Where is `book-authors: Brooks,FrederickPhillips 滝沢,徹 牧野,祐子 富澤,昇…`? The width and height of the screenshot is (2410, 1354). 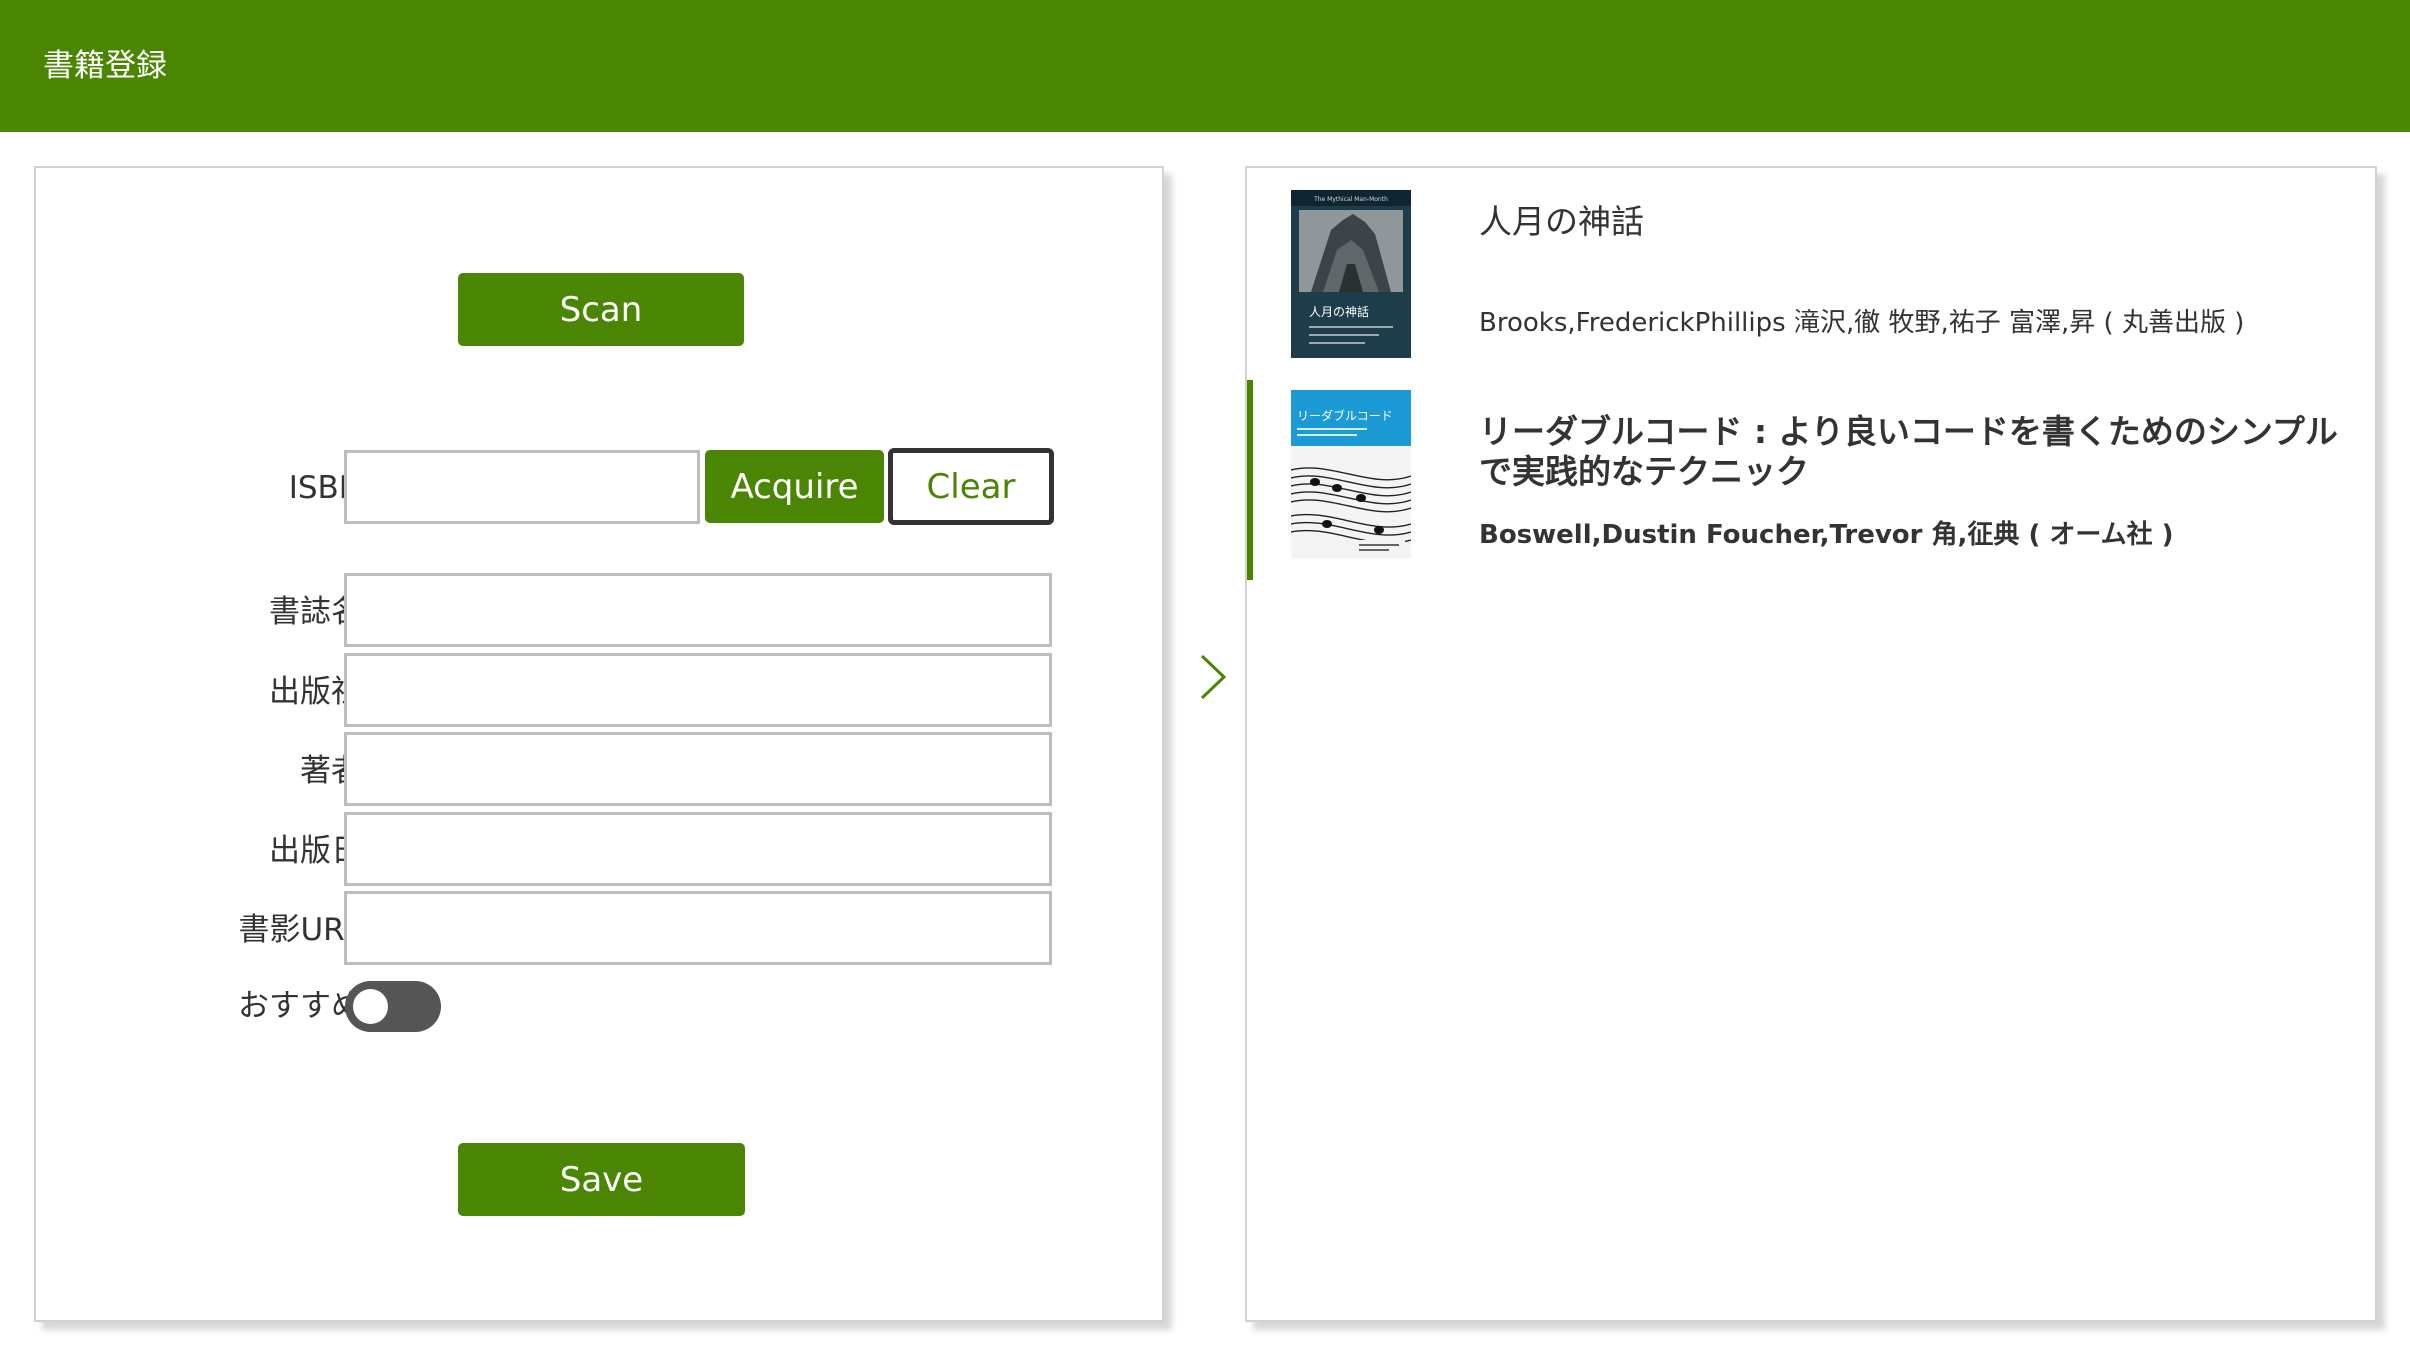 book-authors: Brooks,FrederickPhillips 滝沢,徹 牧野,祐子 富澤,昇… is located at coordinates (1862, 323).